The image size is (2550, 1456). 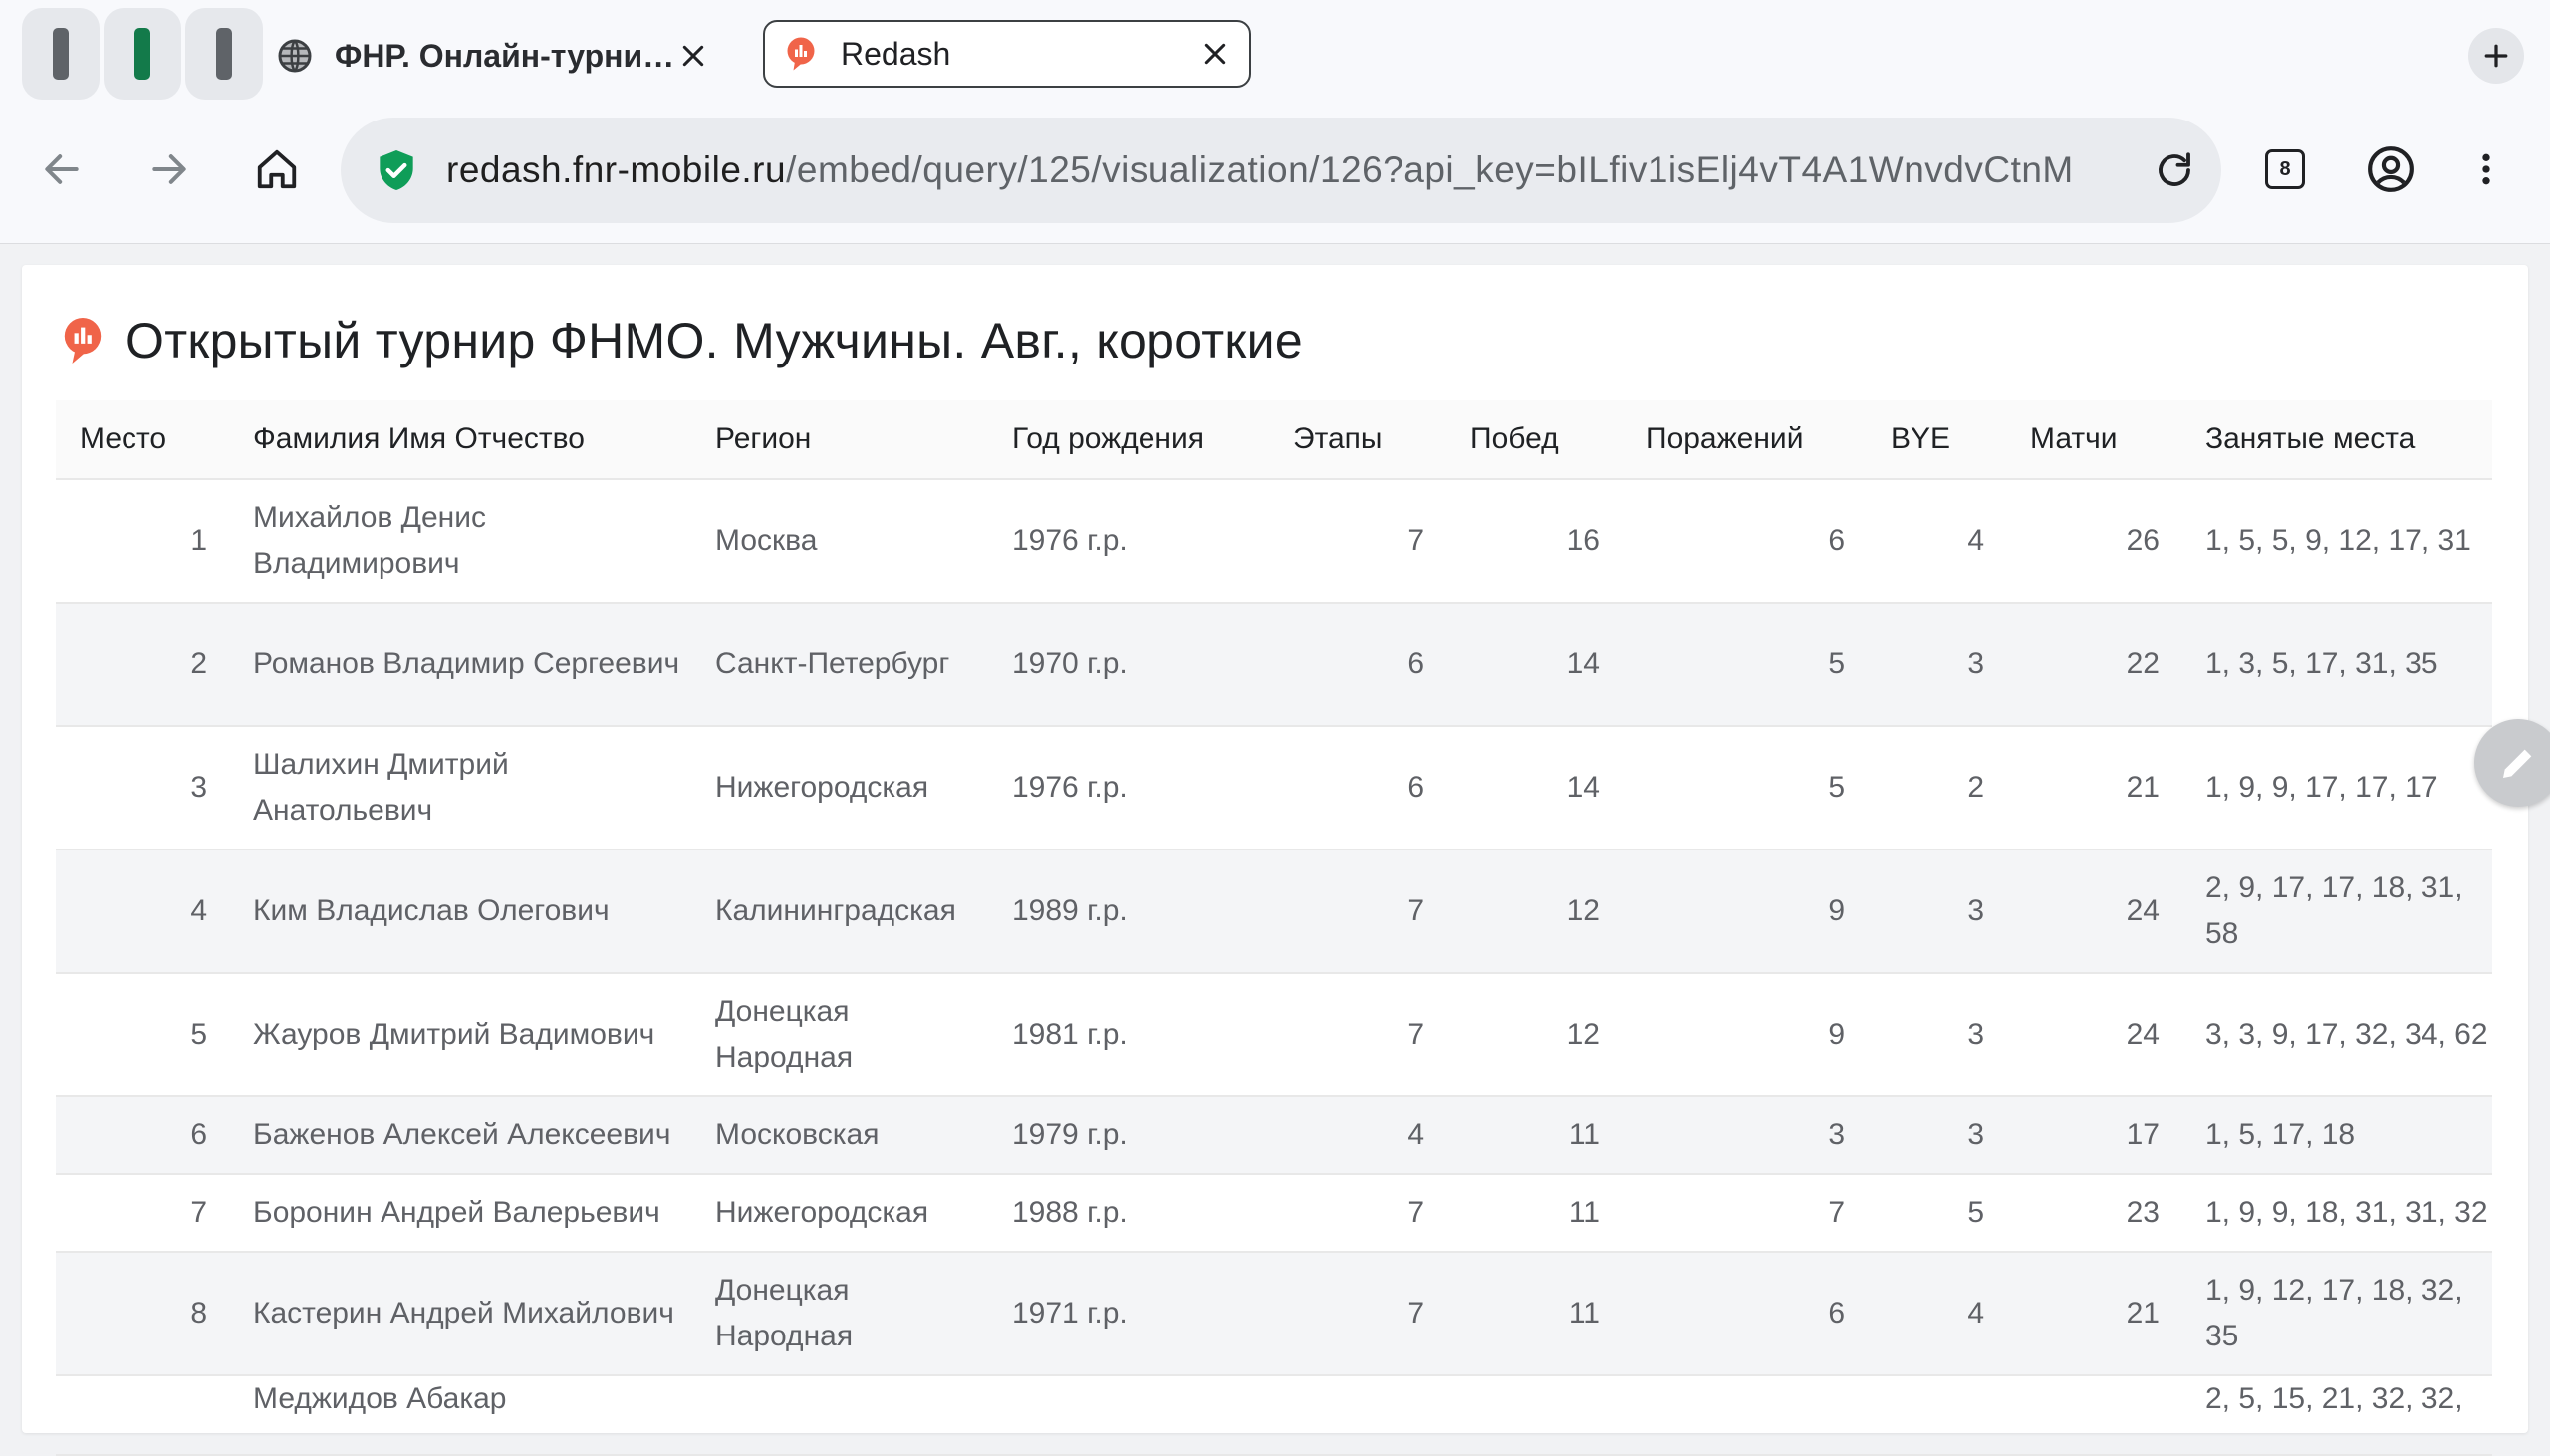 I want to click on cell-places: 1, 5, 5, 9, 12, 17, 31, so click(x=2336, y=541).